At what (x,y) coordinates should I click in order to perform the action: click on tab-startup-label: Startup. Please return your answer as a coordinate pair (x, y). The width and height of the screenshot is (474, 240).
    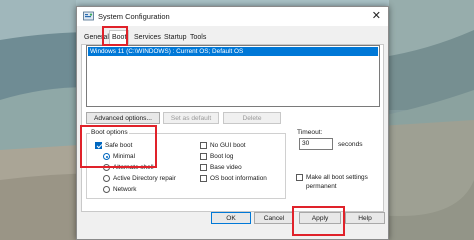
    Looking at the image, I should click on (175, 37).